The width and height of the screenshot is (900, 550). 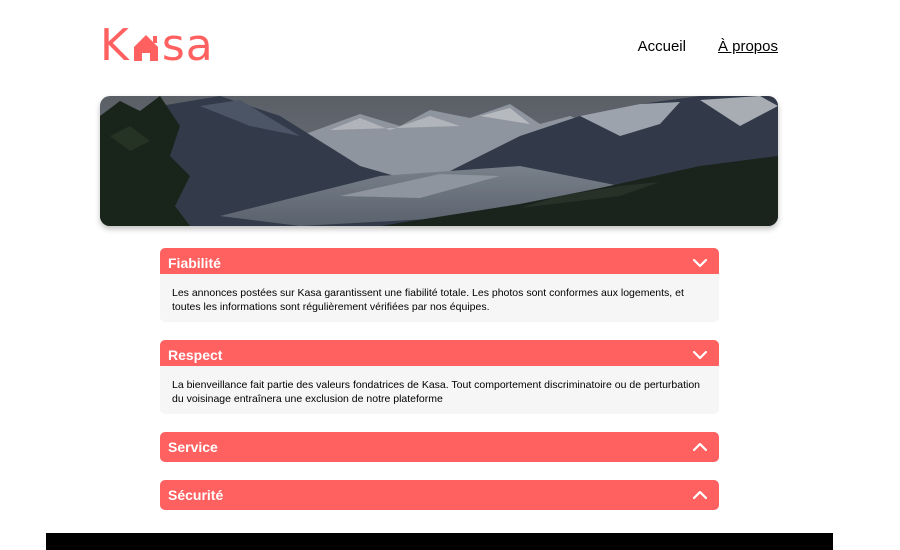 I want to click on collapse-securite: Sécurité, so click(x=439, y=495).